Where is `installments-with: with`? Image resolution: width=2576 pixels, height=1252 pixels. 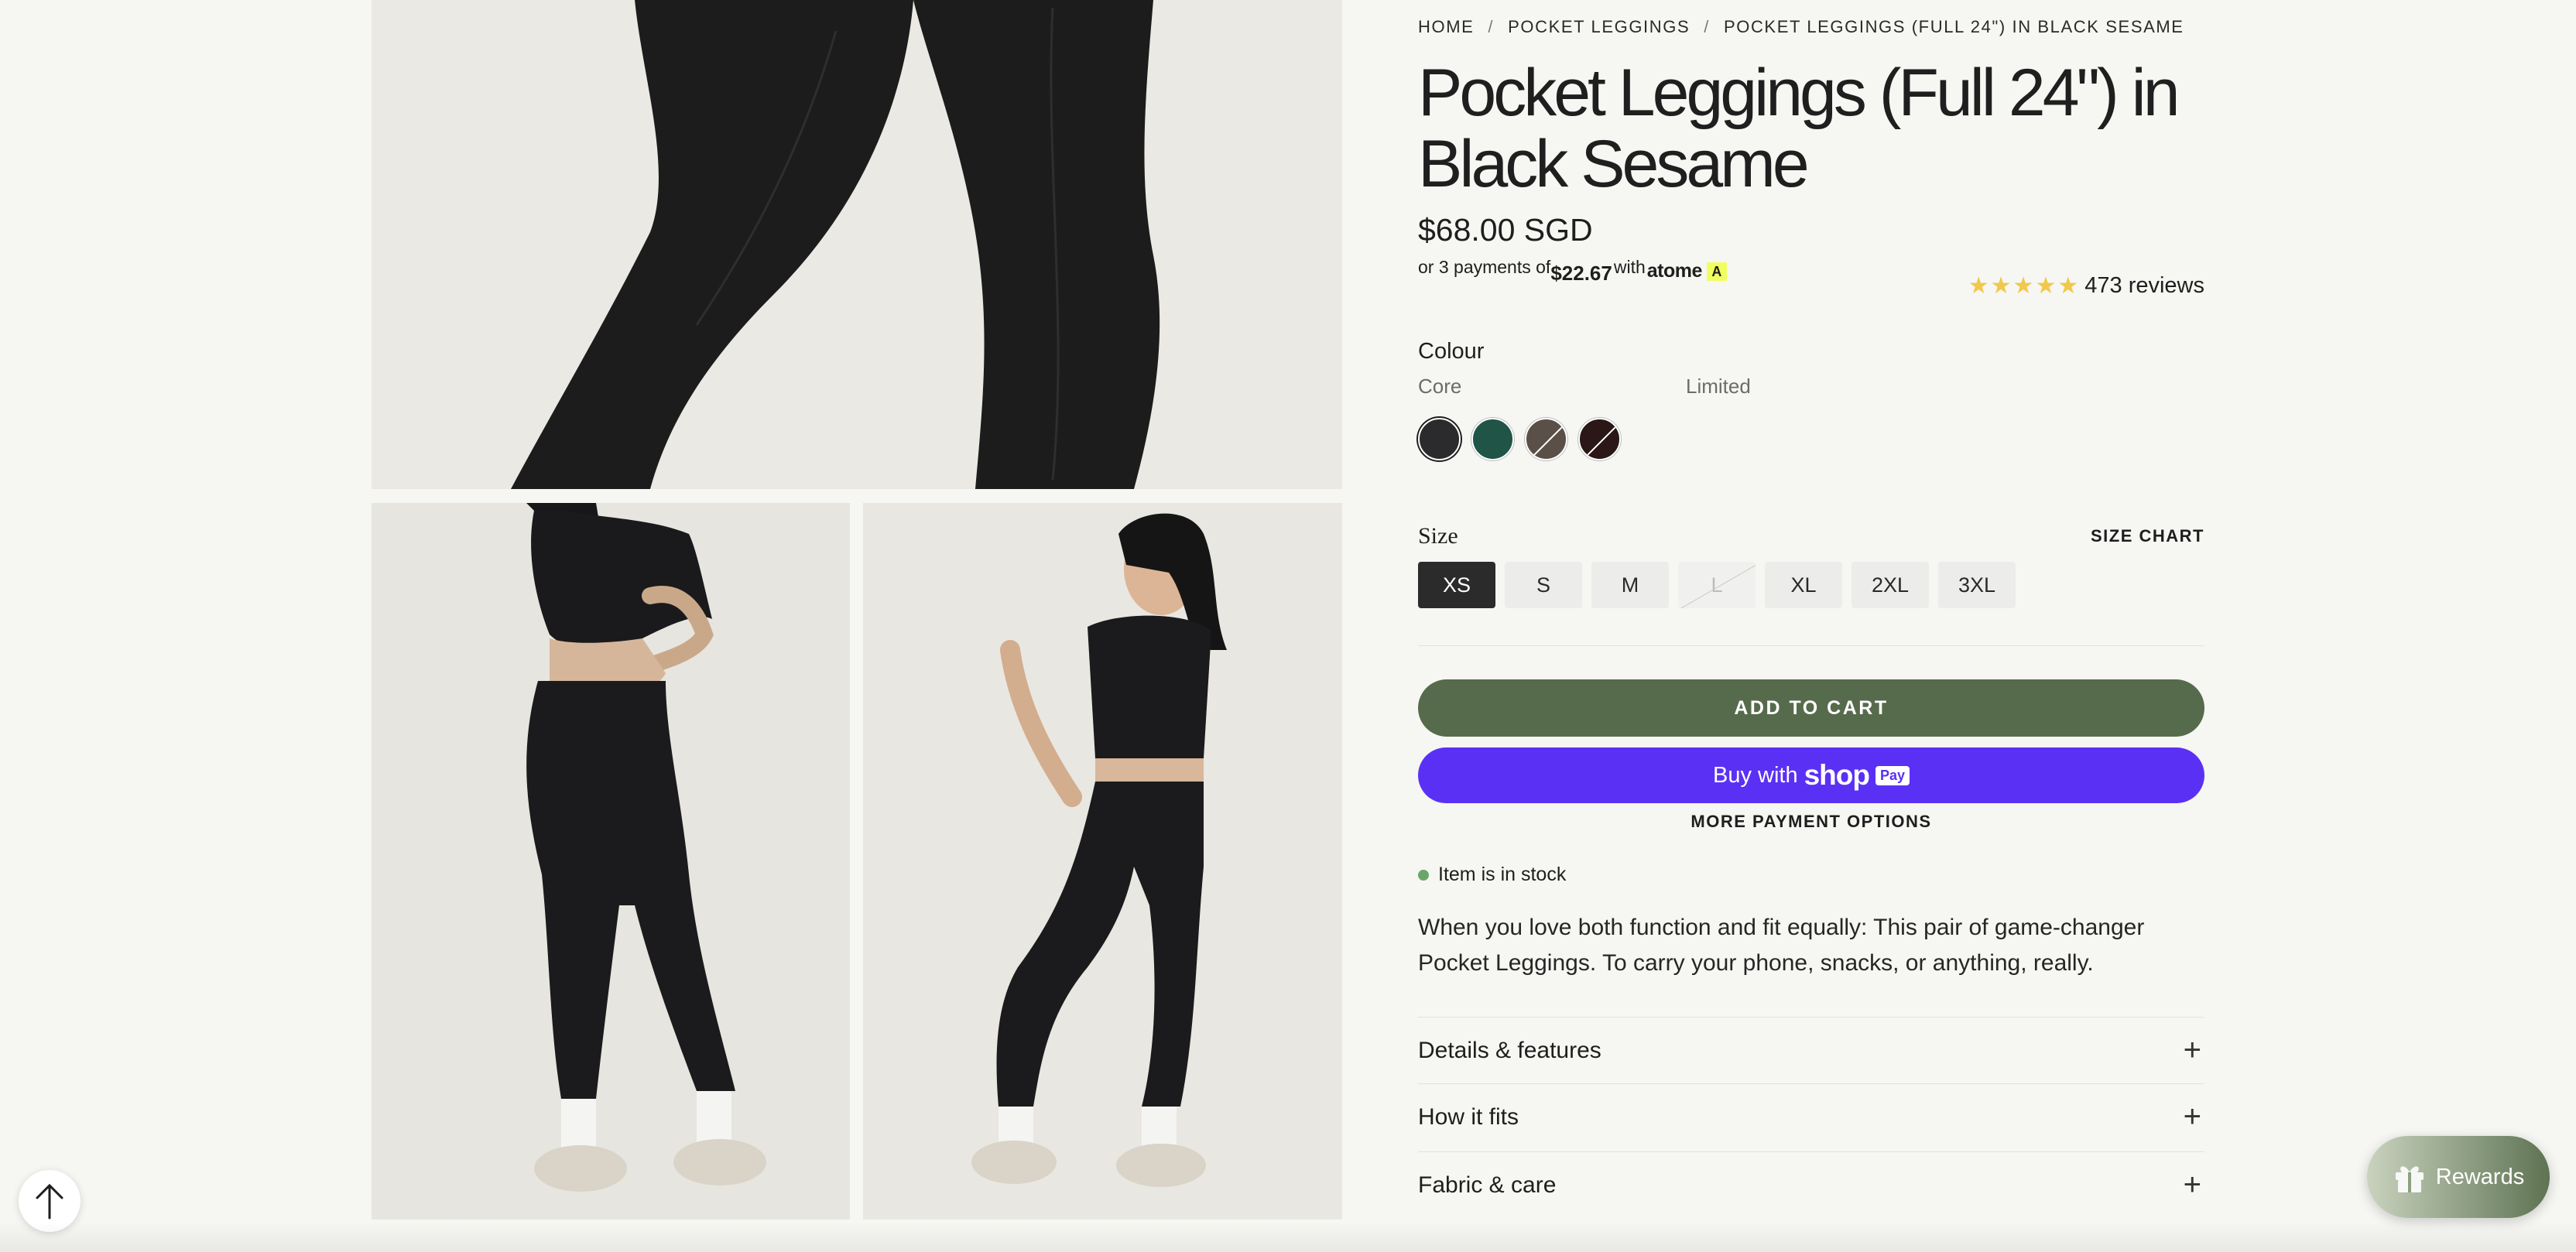 installments-with: with is located at coordinates (1629, 267).